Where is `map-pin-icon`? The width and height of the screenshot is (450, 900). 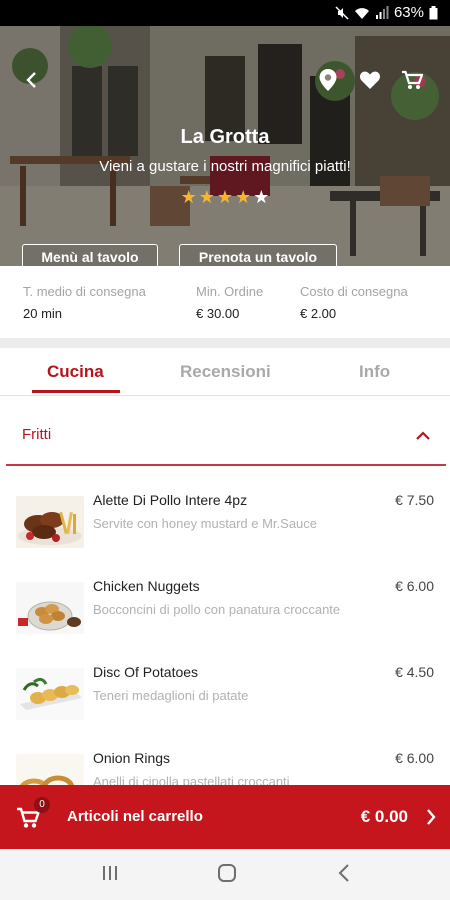 map-pin-icon is located at coordinates (328, 82).